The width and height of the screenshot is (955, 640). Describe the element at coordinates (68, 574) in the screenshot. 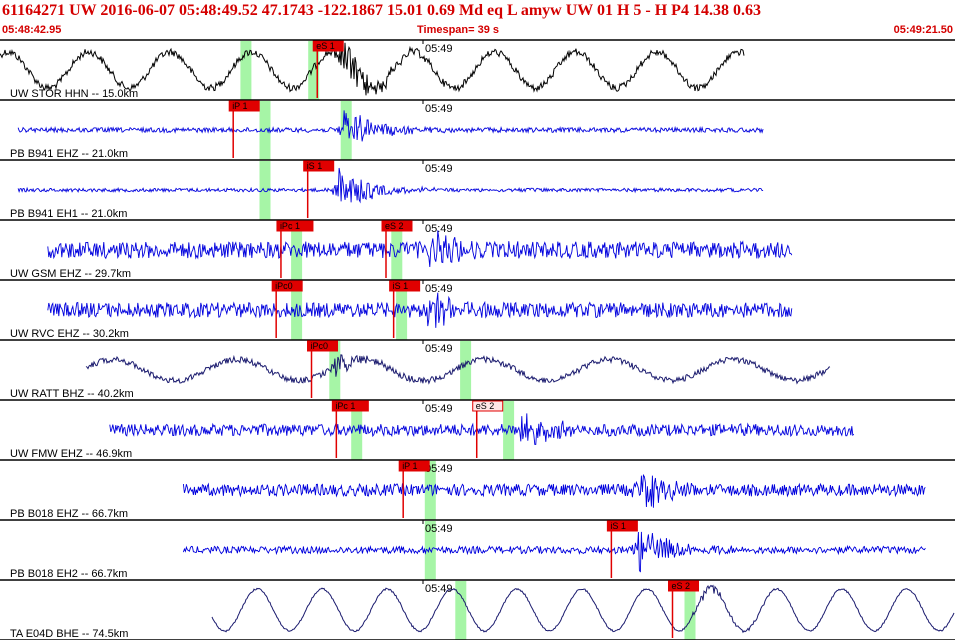

I see `channel-label: PB B018 EH2 -- 66.7km` at that location.